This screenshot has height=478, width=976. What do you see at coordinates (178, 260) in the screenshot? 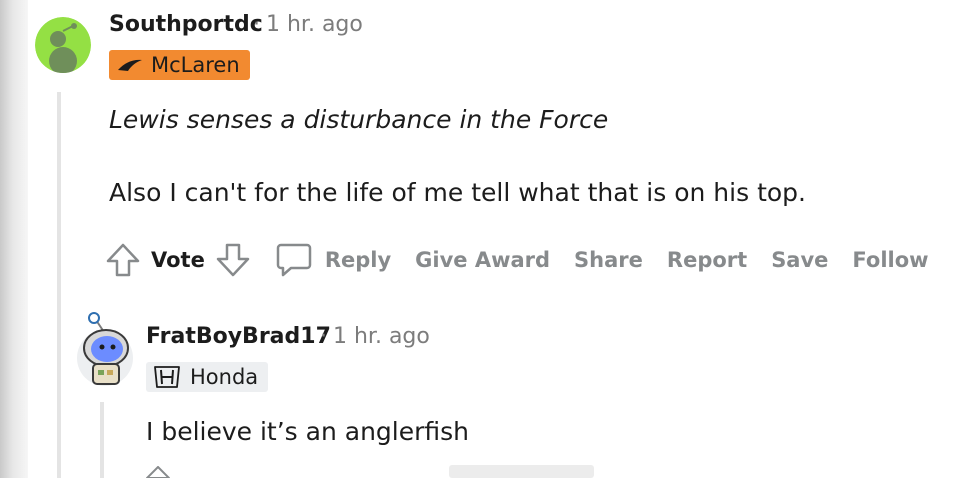
I see `vote-count: Vote` at bounding box center [178, 260].